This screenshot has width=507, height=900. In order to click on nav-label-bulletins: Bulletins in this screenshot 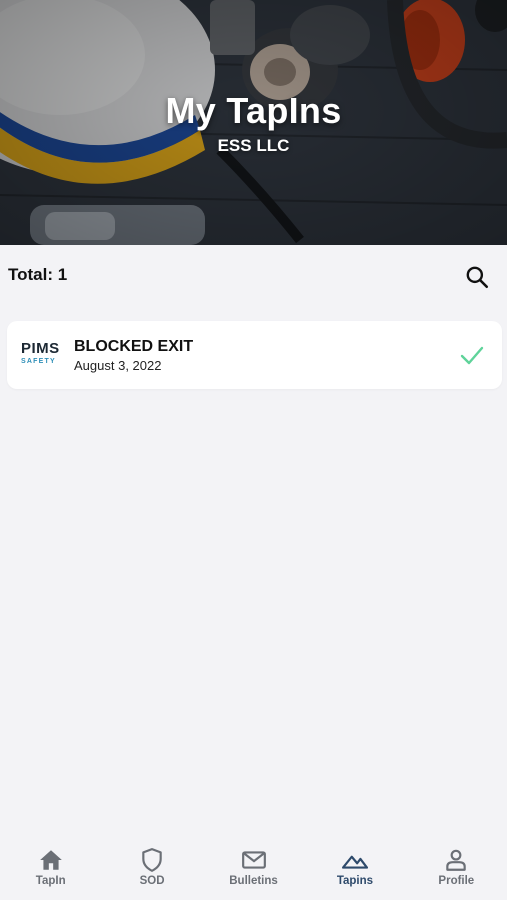, I will do `click(253, 881)`.